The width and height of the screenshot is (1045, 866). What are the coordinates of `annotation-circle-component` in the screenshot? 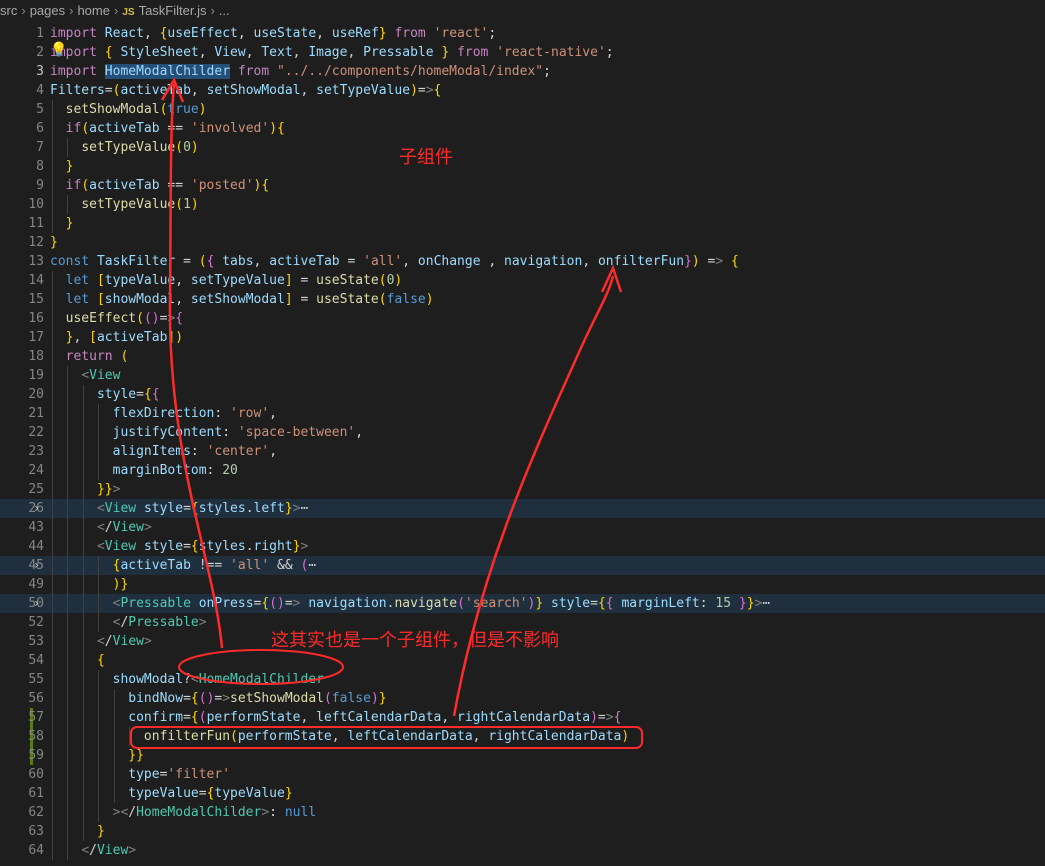 It's located at (261, 667).